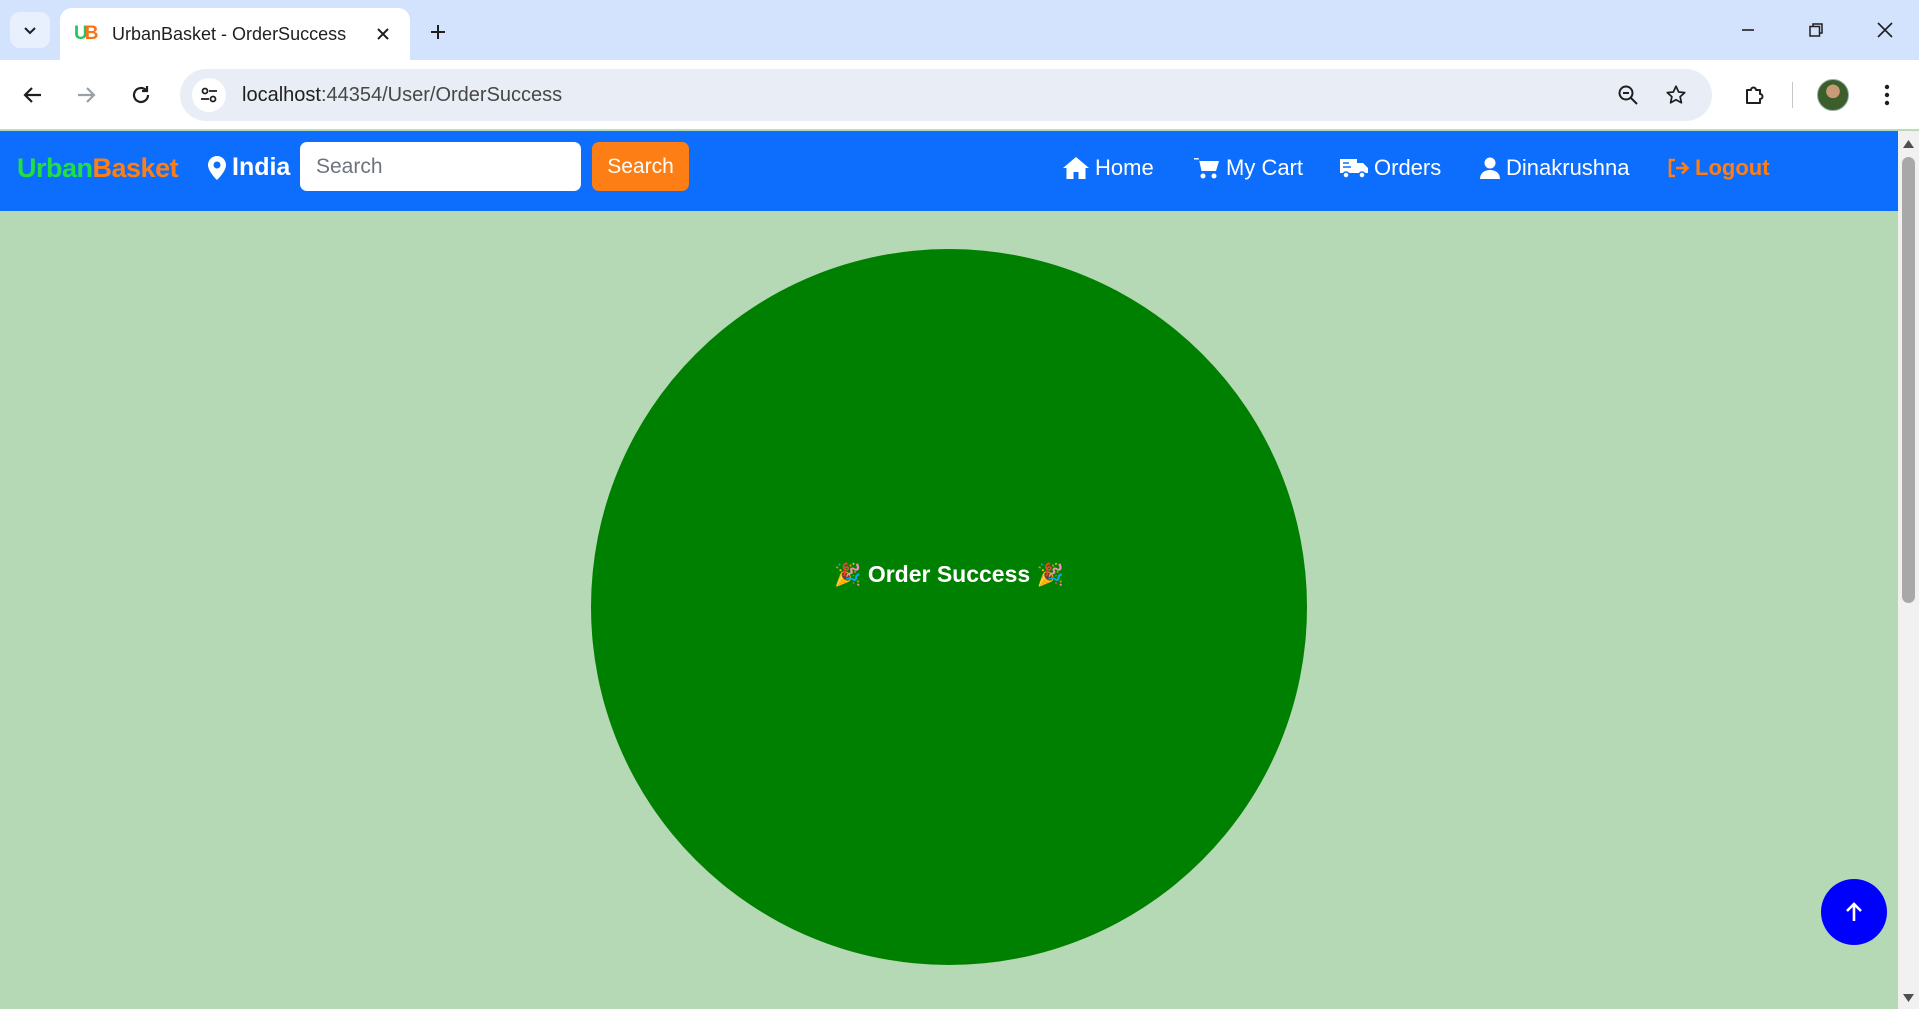  I want to click on nav-home: Home, so click(1108, 168).